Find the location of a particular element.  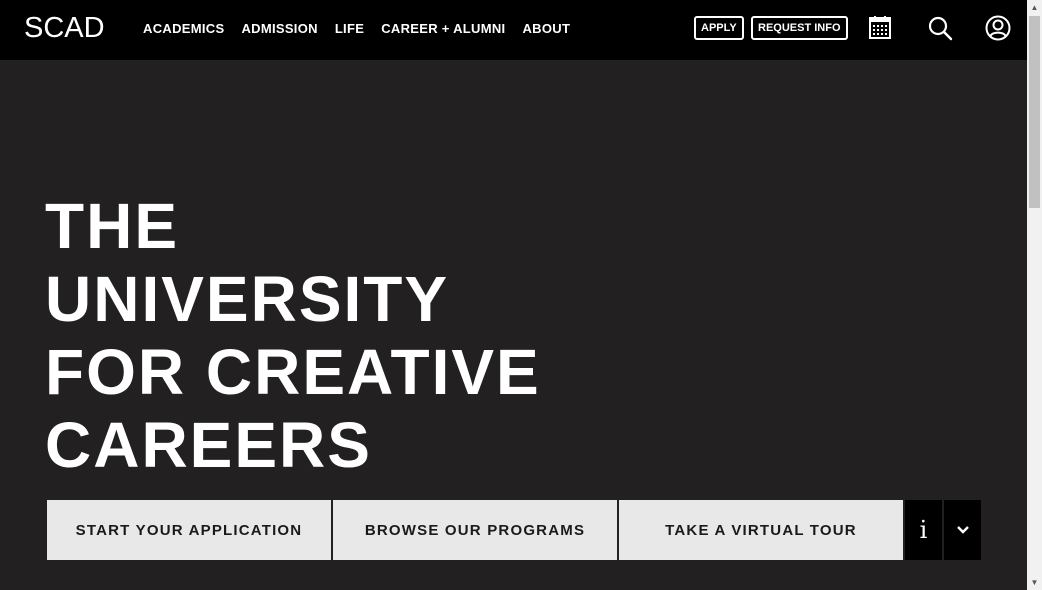

nav-item-about: ABOUT is located at coordinates (546, 28).